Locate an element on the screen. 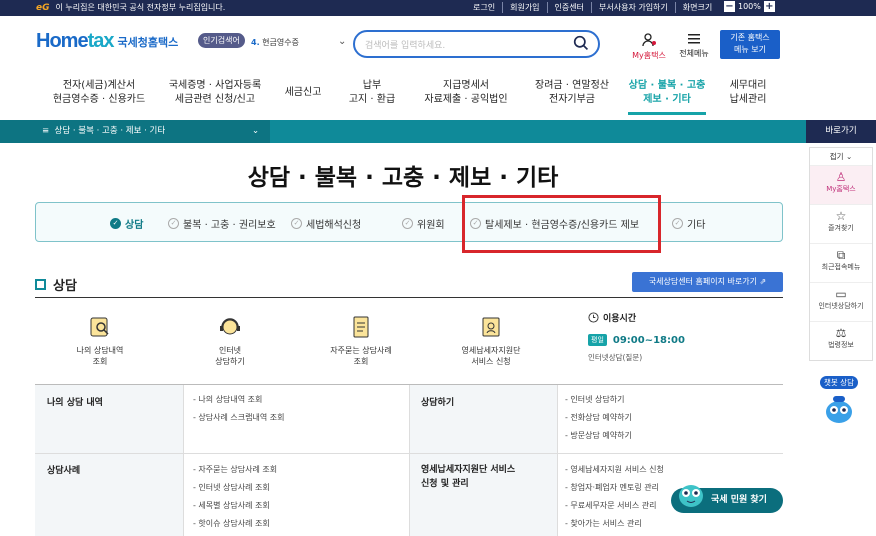  table-link: - 인터넷 상담사례 조회 is located at coordinates (235, 488).